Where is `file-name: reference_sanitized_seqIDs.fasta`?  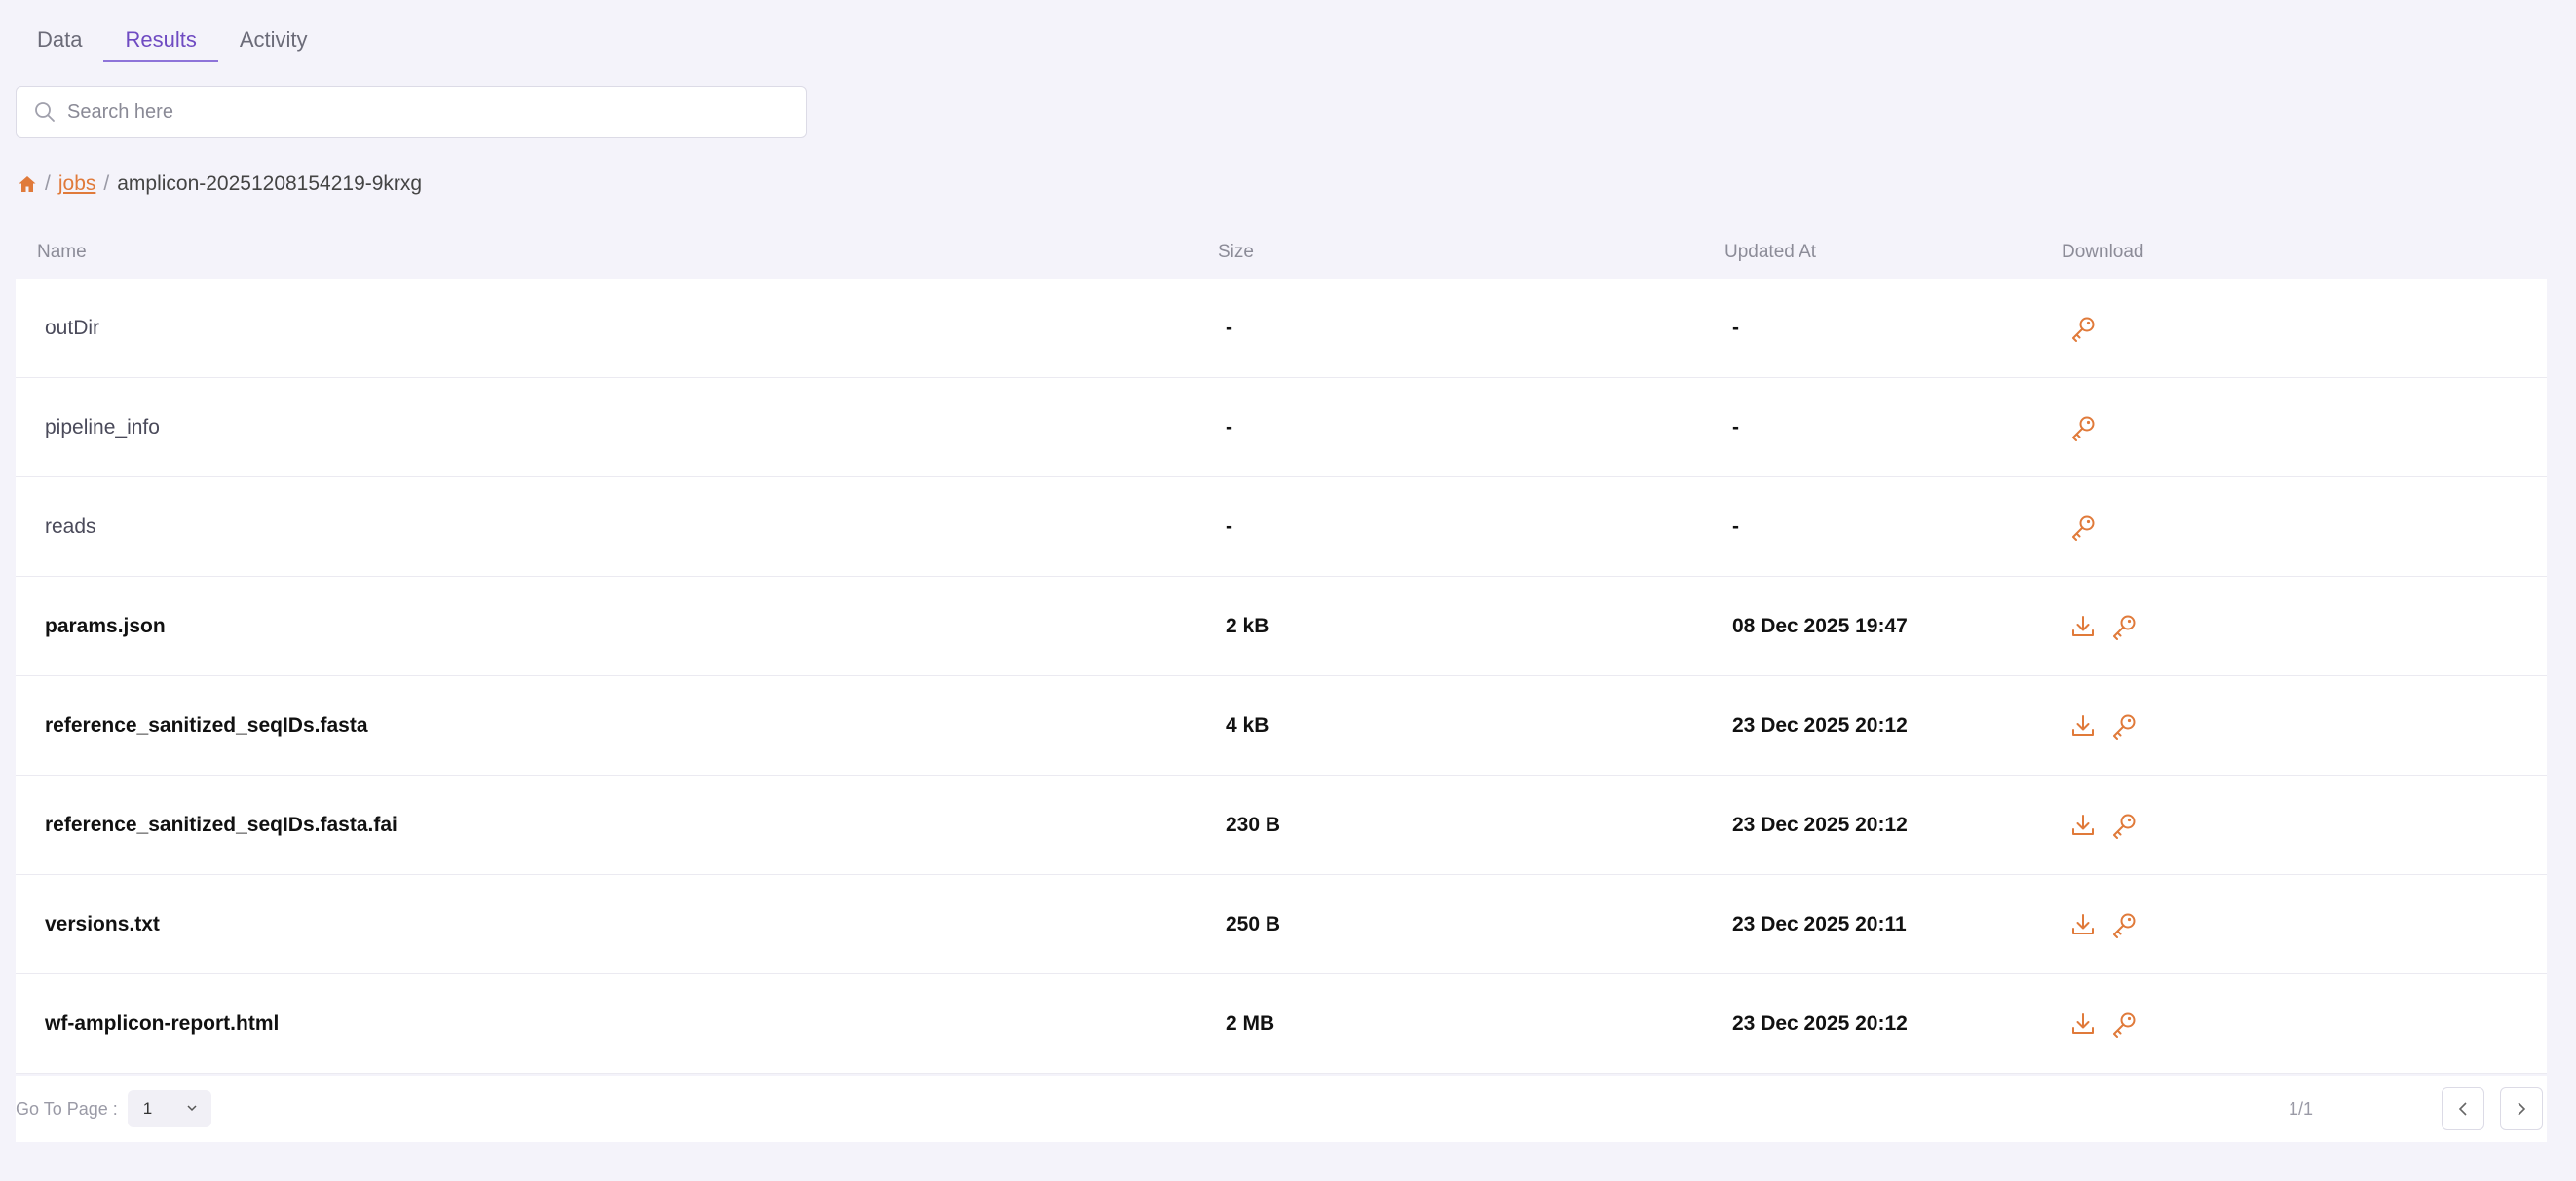 file-name: reference_sanitized_seqIDs.fasta is located at coordinates (206, 725).